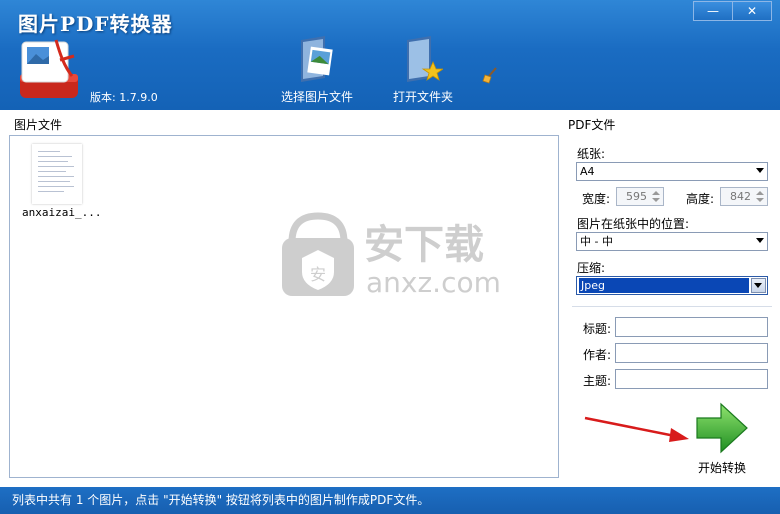 The image size is (780, 514). What do you see at coordinates (713, 11) in the screenshot?
I see `minimize-button: —` at bounding box center [713, 11].